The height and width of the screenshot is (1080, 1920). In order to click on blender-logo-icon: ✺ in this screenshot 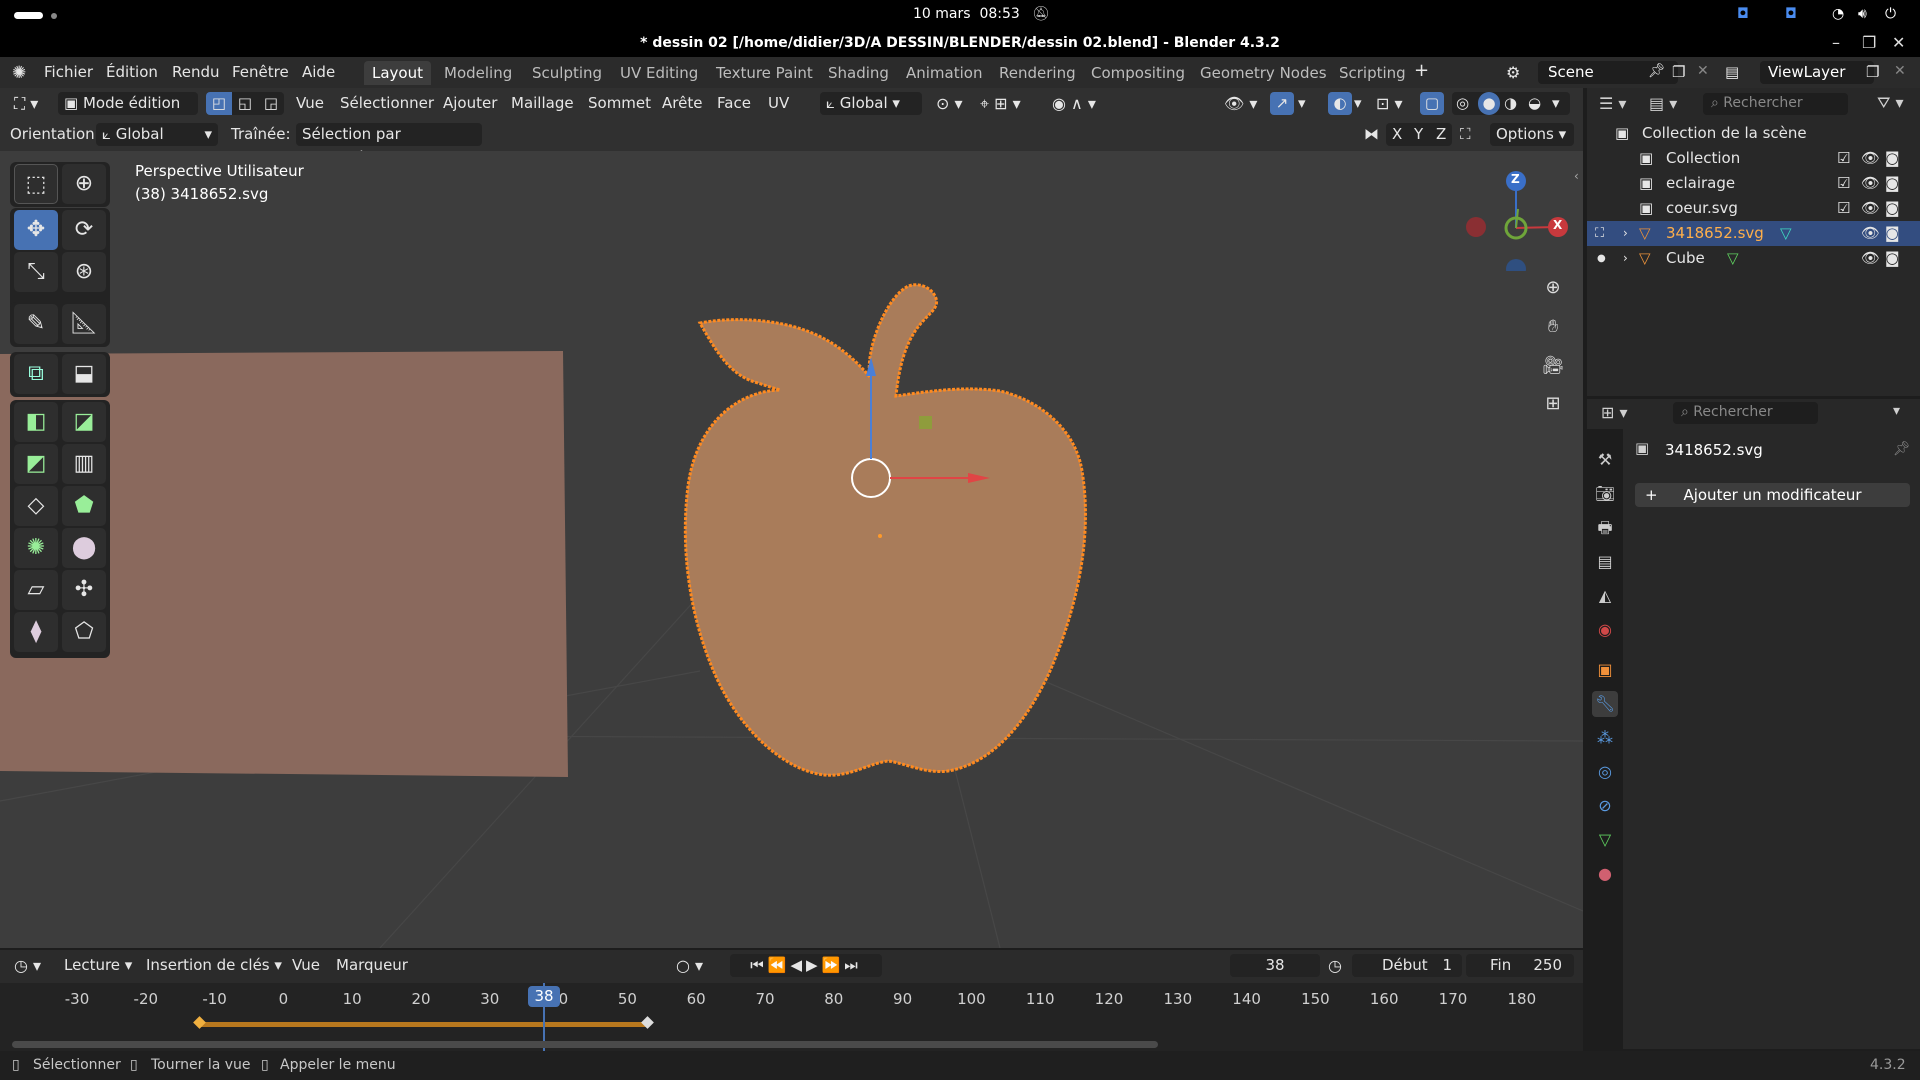, I will do `click(19, 73)`.